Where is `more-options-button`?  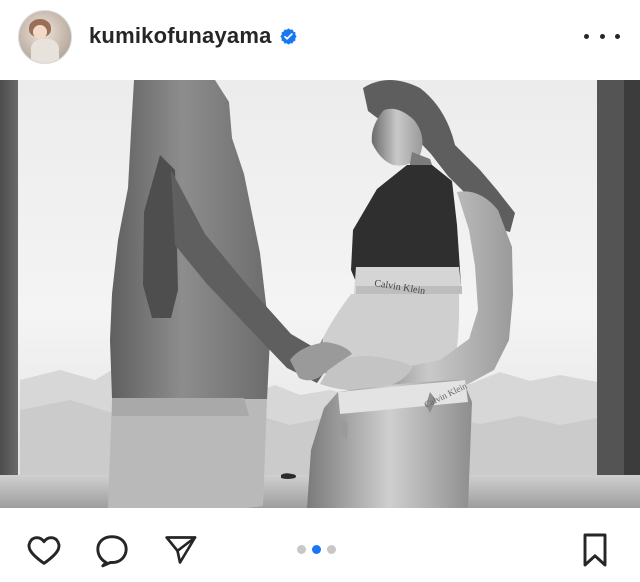 more-options-button is located at coordinates (602, 36).